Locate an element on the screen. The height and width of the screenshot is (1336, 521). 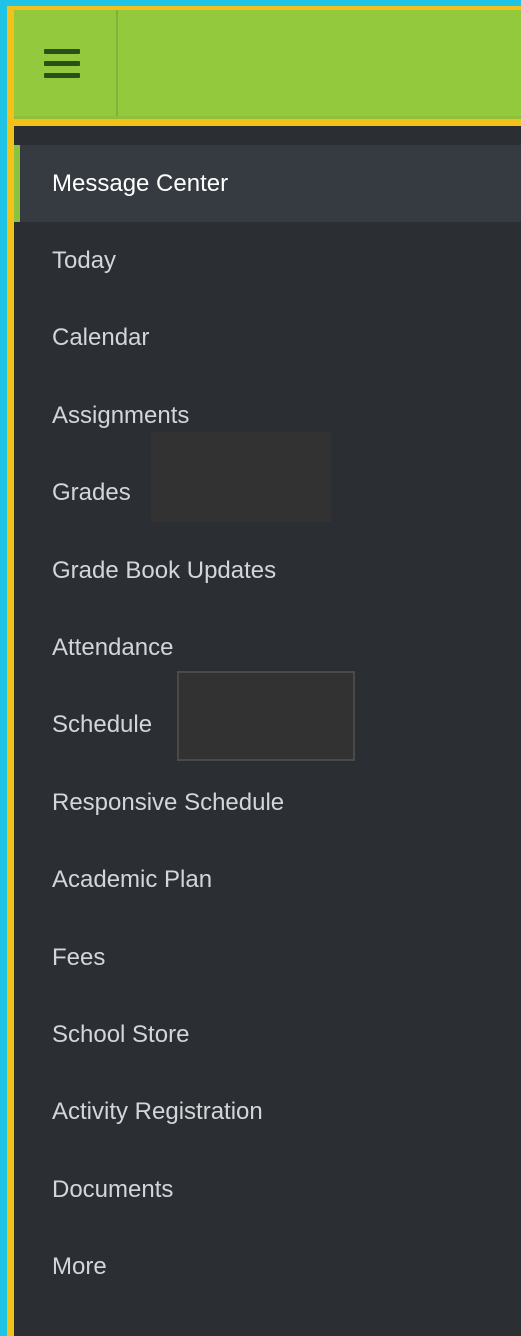
nav-item-label: Activity Registration is located at coordinates (157, 1112).